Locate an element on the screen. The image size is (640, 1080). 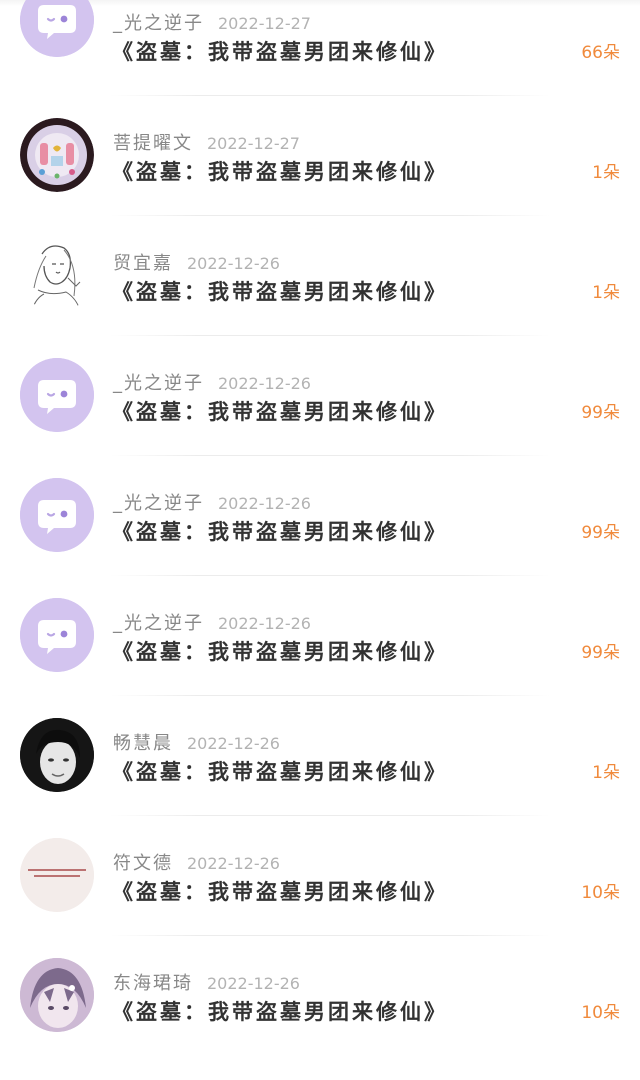
list-item: 菩提曜文 2022-12-27 《盗墓：我带盗墓男团来修仙》 1朵 is located at coordinates (320, 179).